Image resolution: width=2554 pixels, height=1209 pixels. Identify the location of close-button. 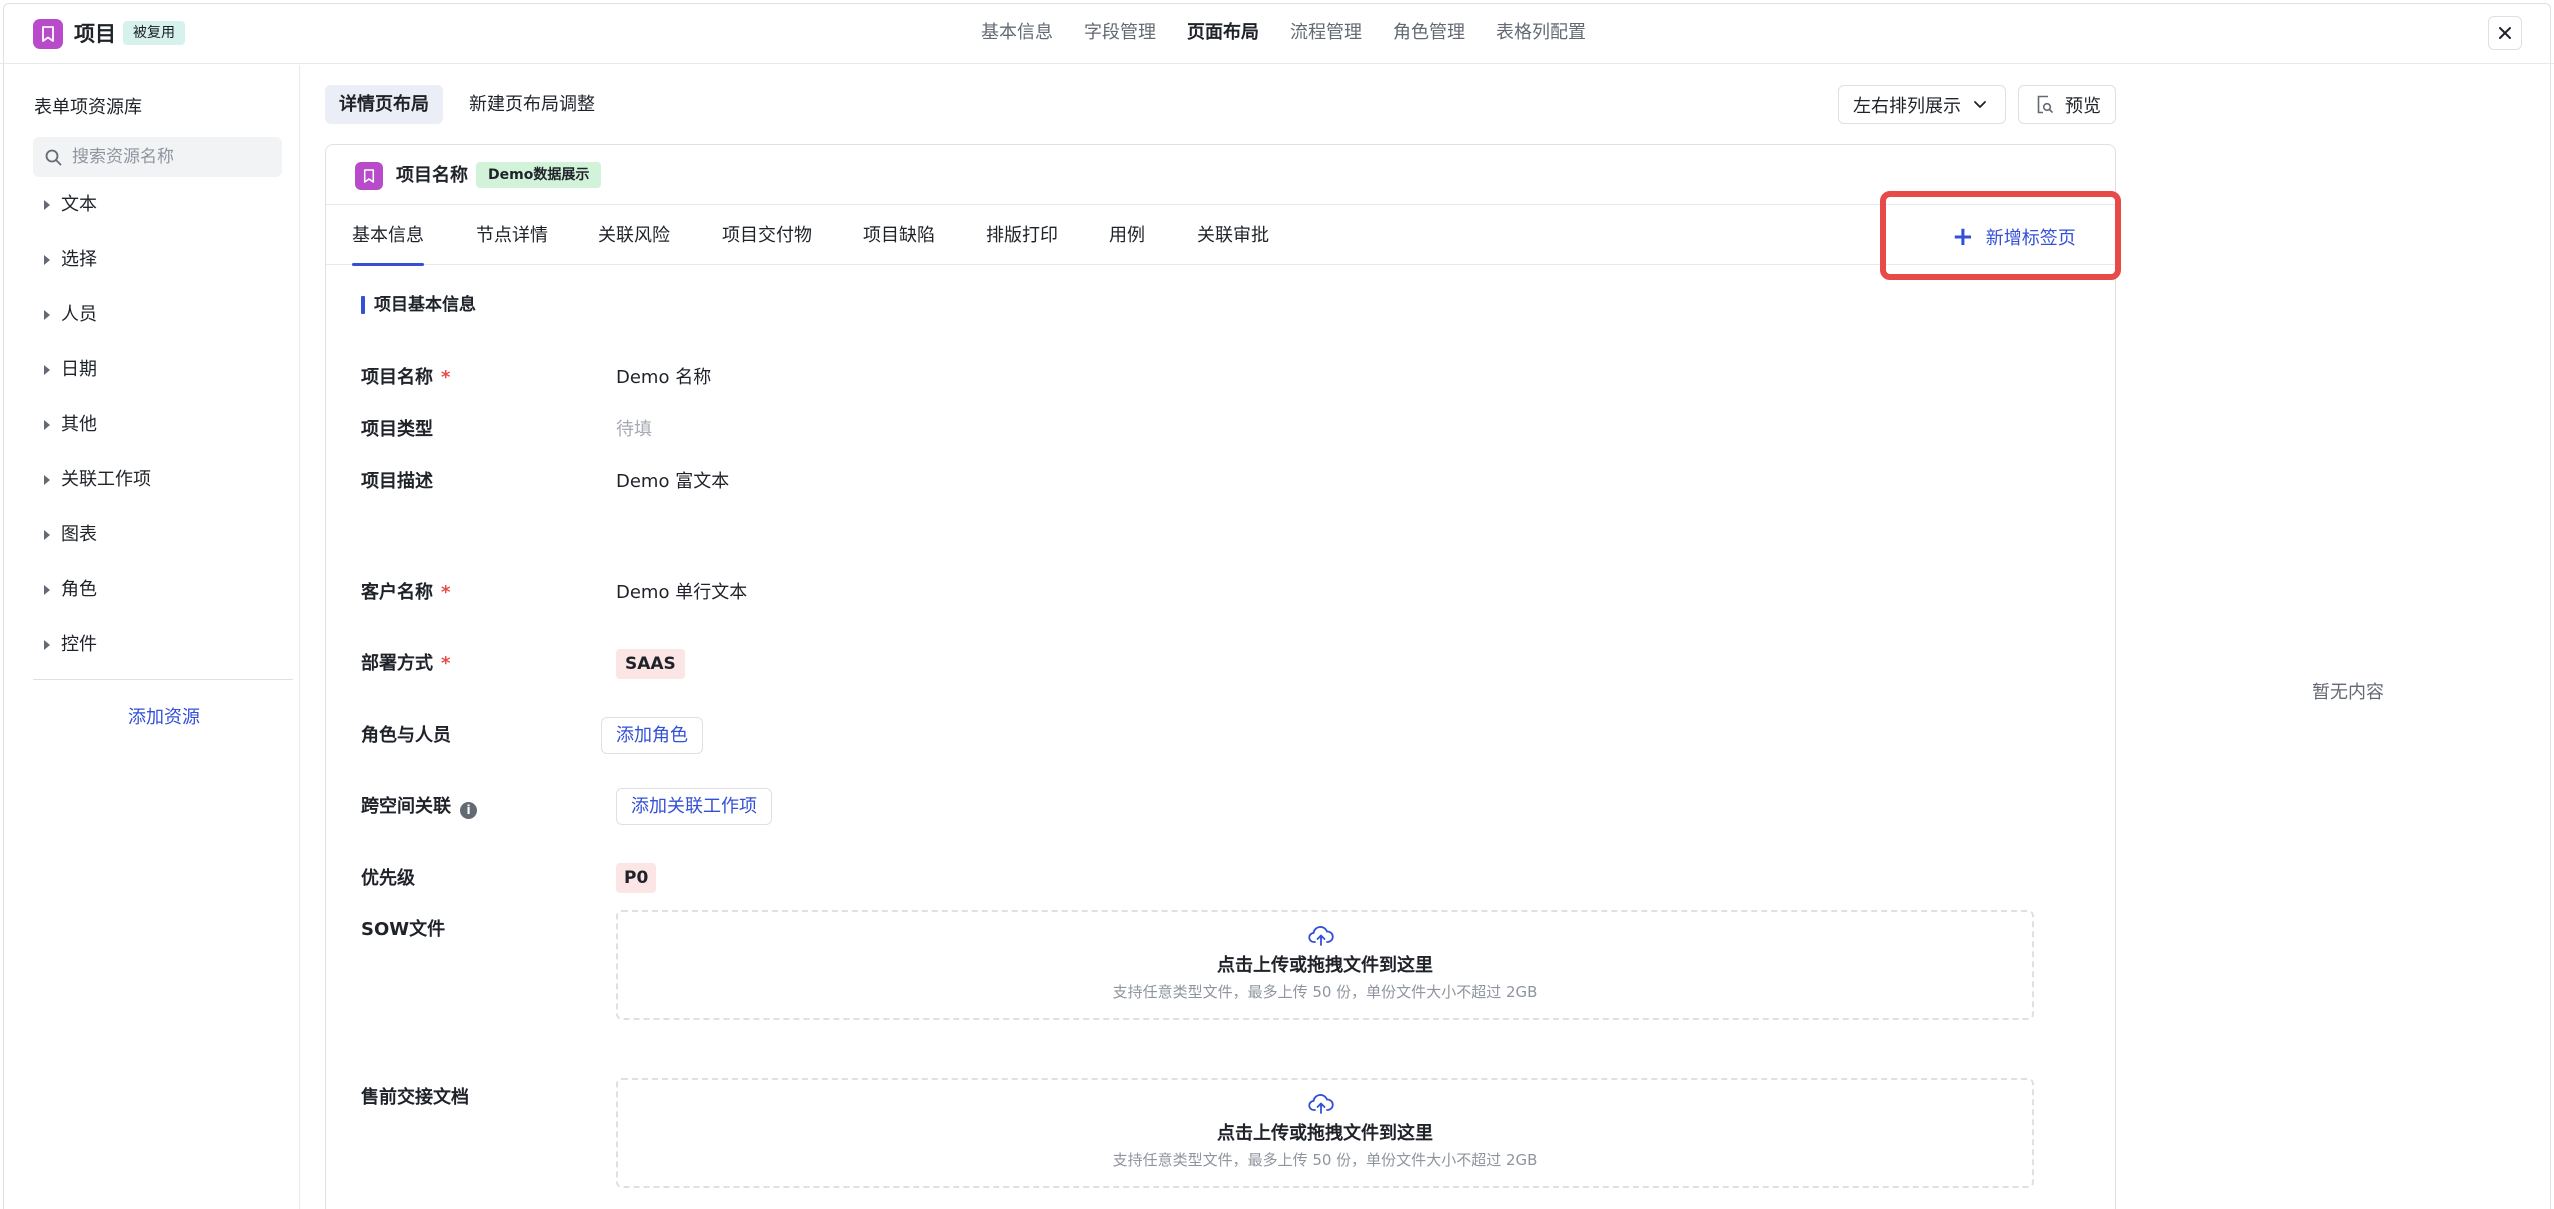
(2505, 33).